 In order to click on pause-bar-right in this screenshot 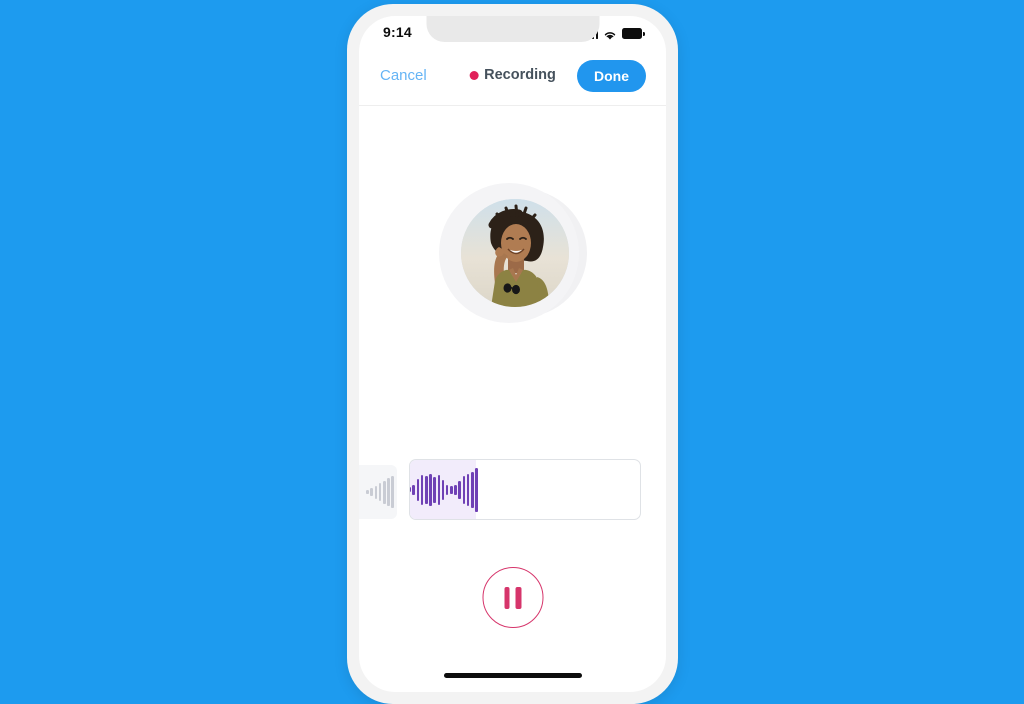, I will do `click(518, 597)`.